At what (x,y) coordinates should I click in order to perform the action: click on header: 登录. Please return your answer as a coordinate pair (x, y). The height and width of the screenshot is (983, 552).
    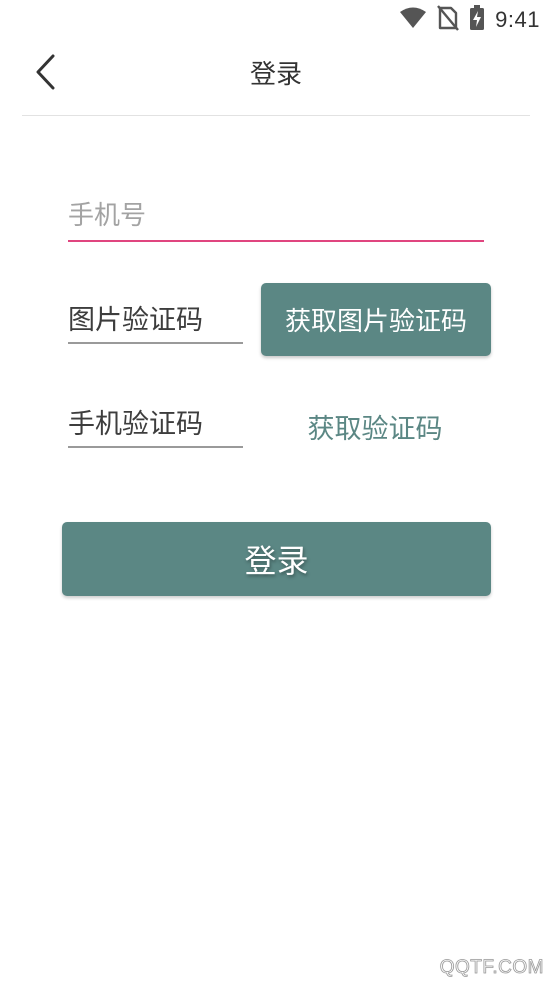
    Looking at the image, I should click on (276, 74).